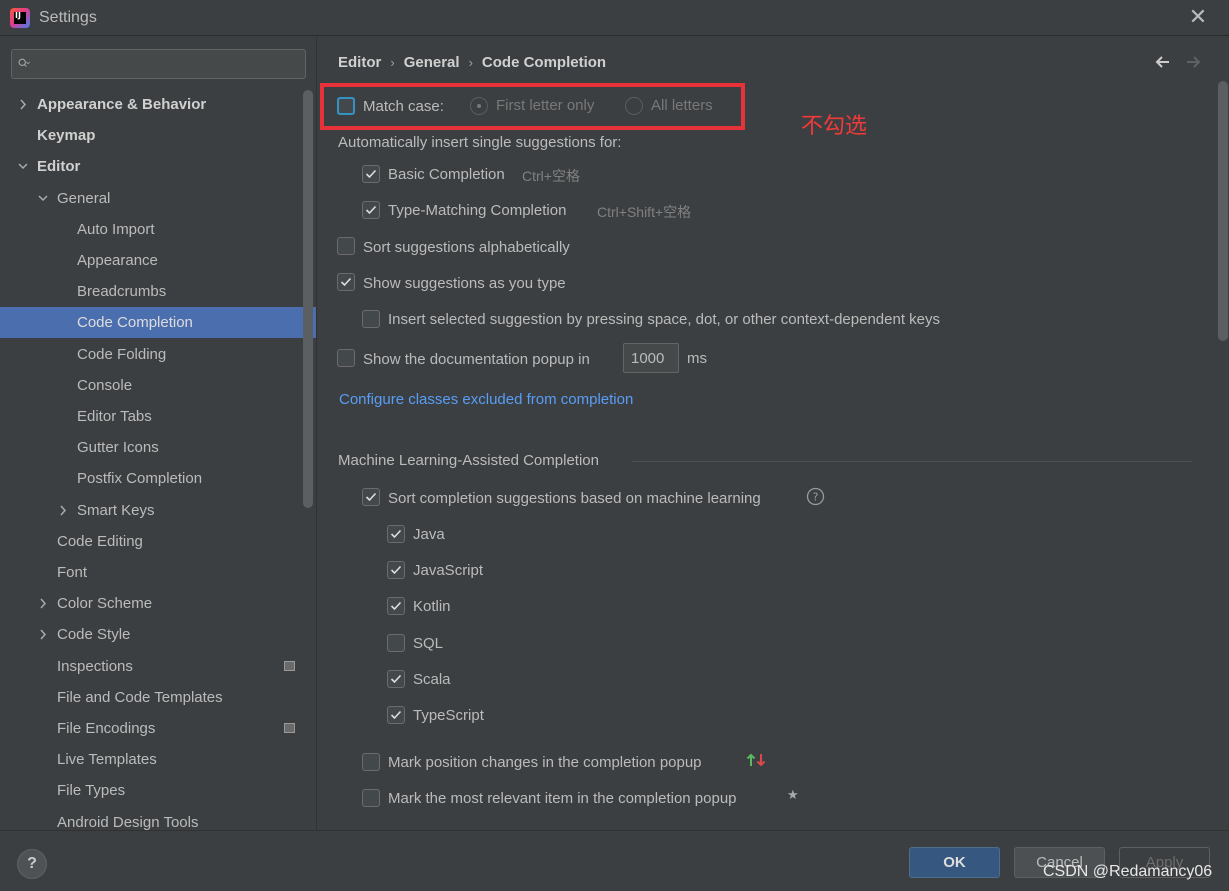 The image size is (1229, 891). I want to click on sidebar-item: File and Code Templates, so click(151, 697).